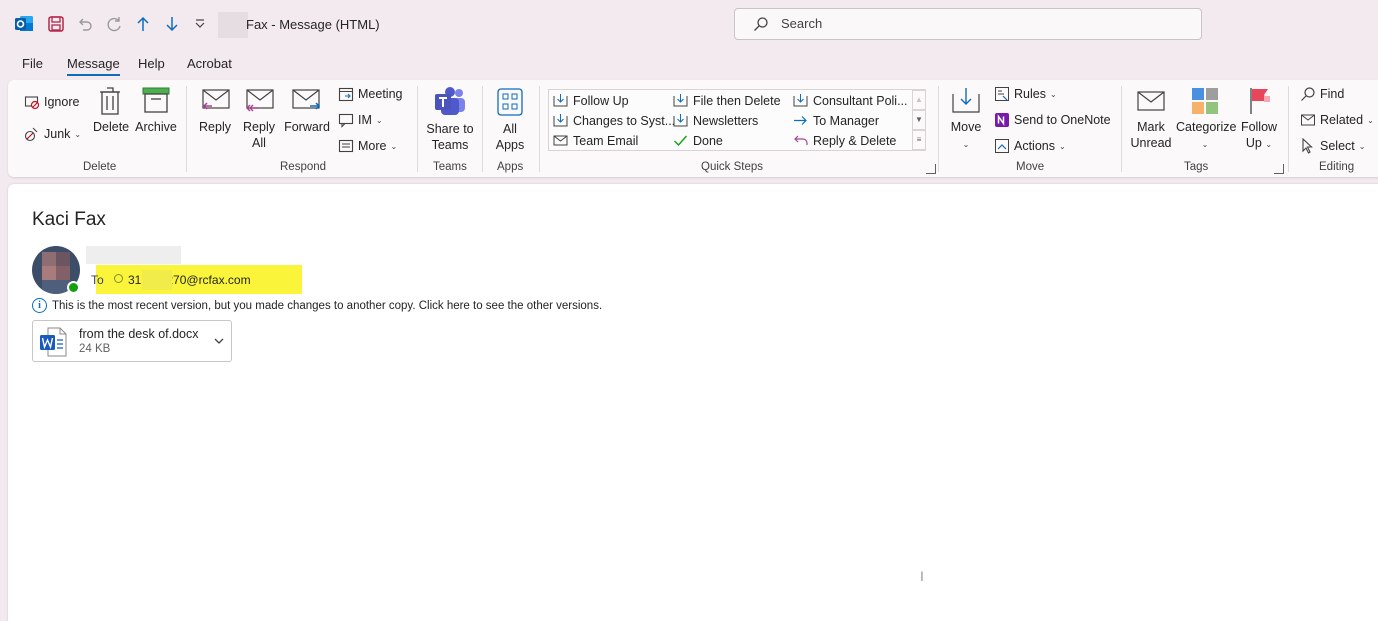 This screenshot has height=621, width=1378. I want to click on onenote-icon, so click(1002, 120).